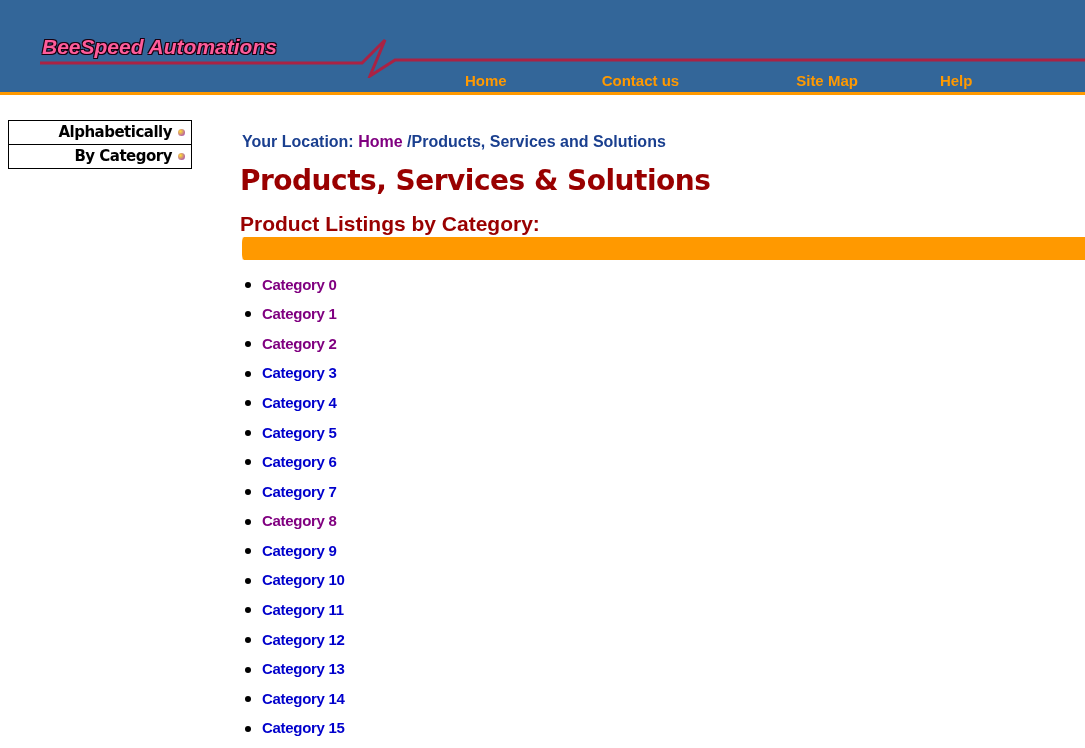 This screenshot has height=748, width=1085. I want to click on category-link: Category 15, so click(303, 728).